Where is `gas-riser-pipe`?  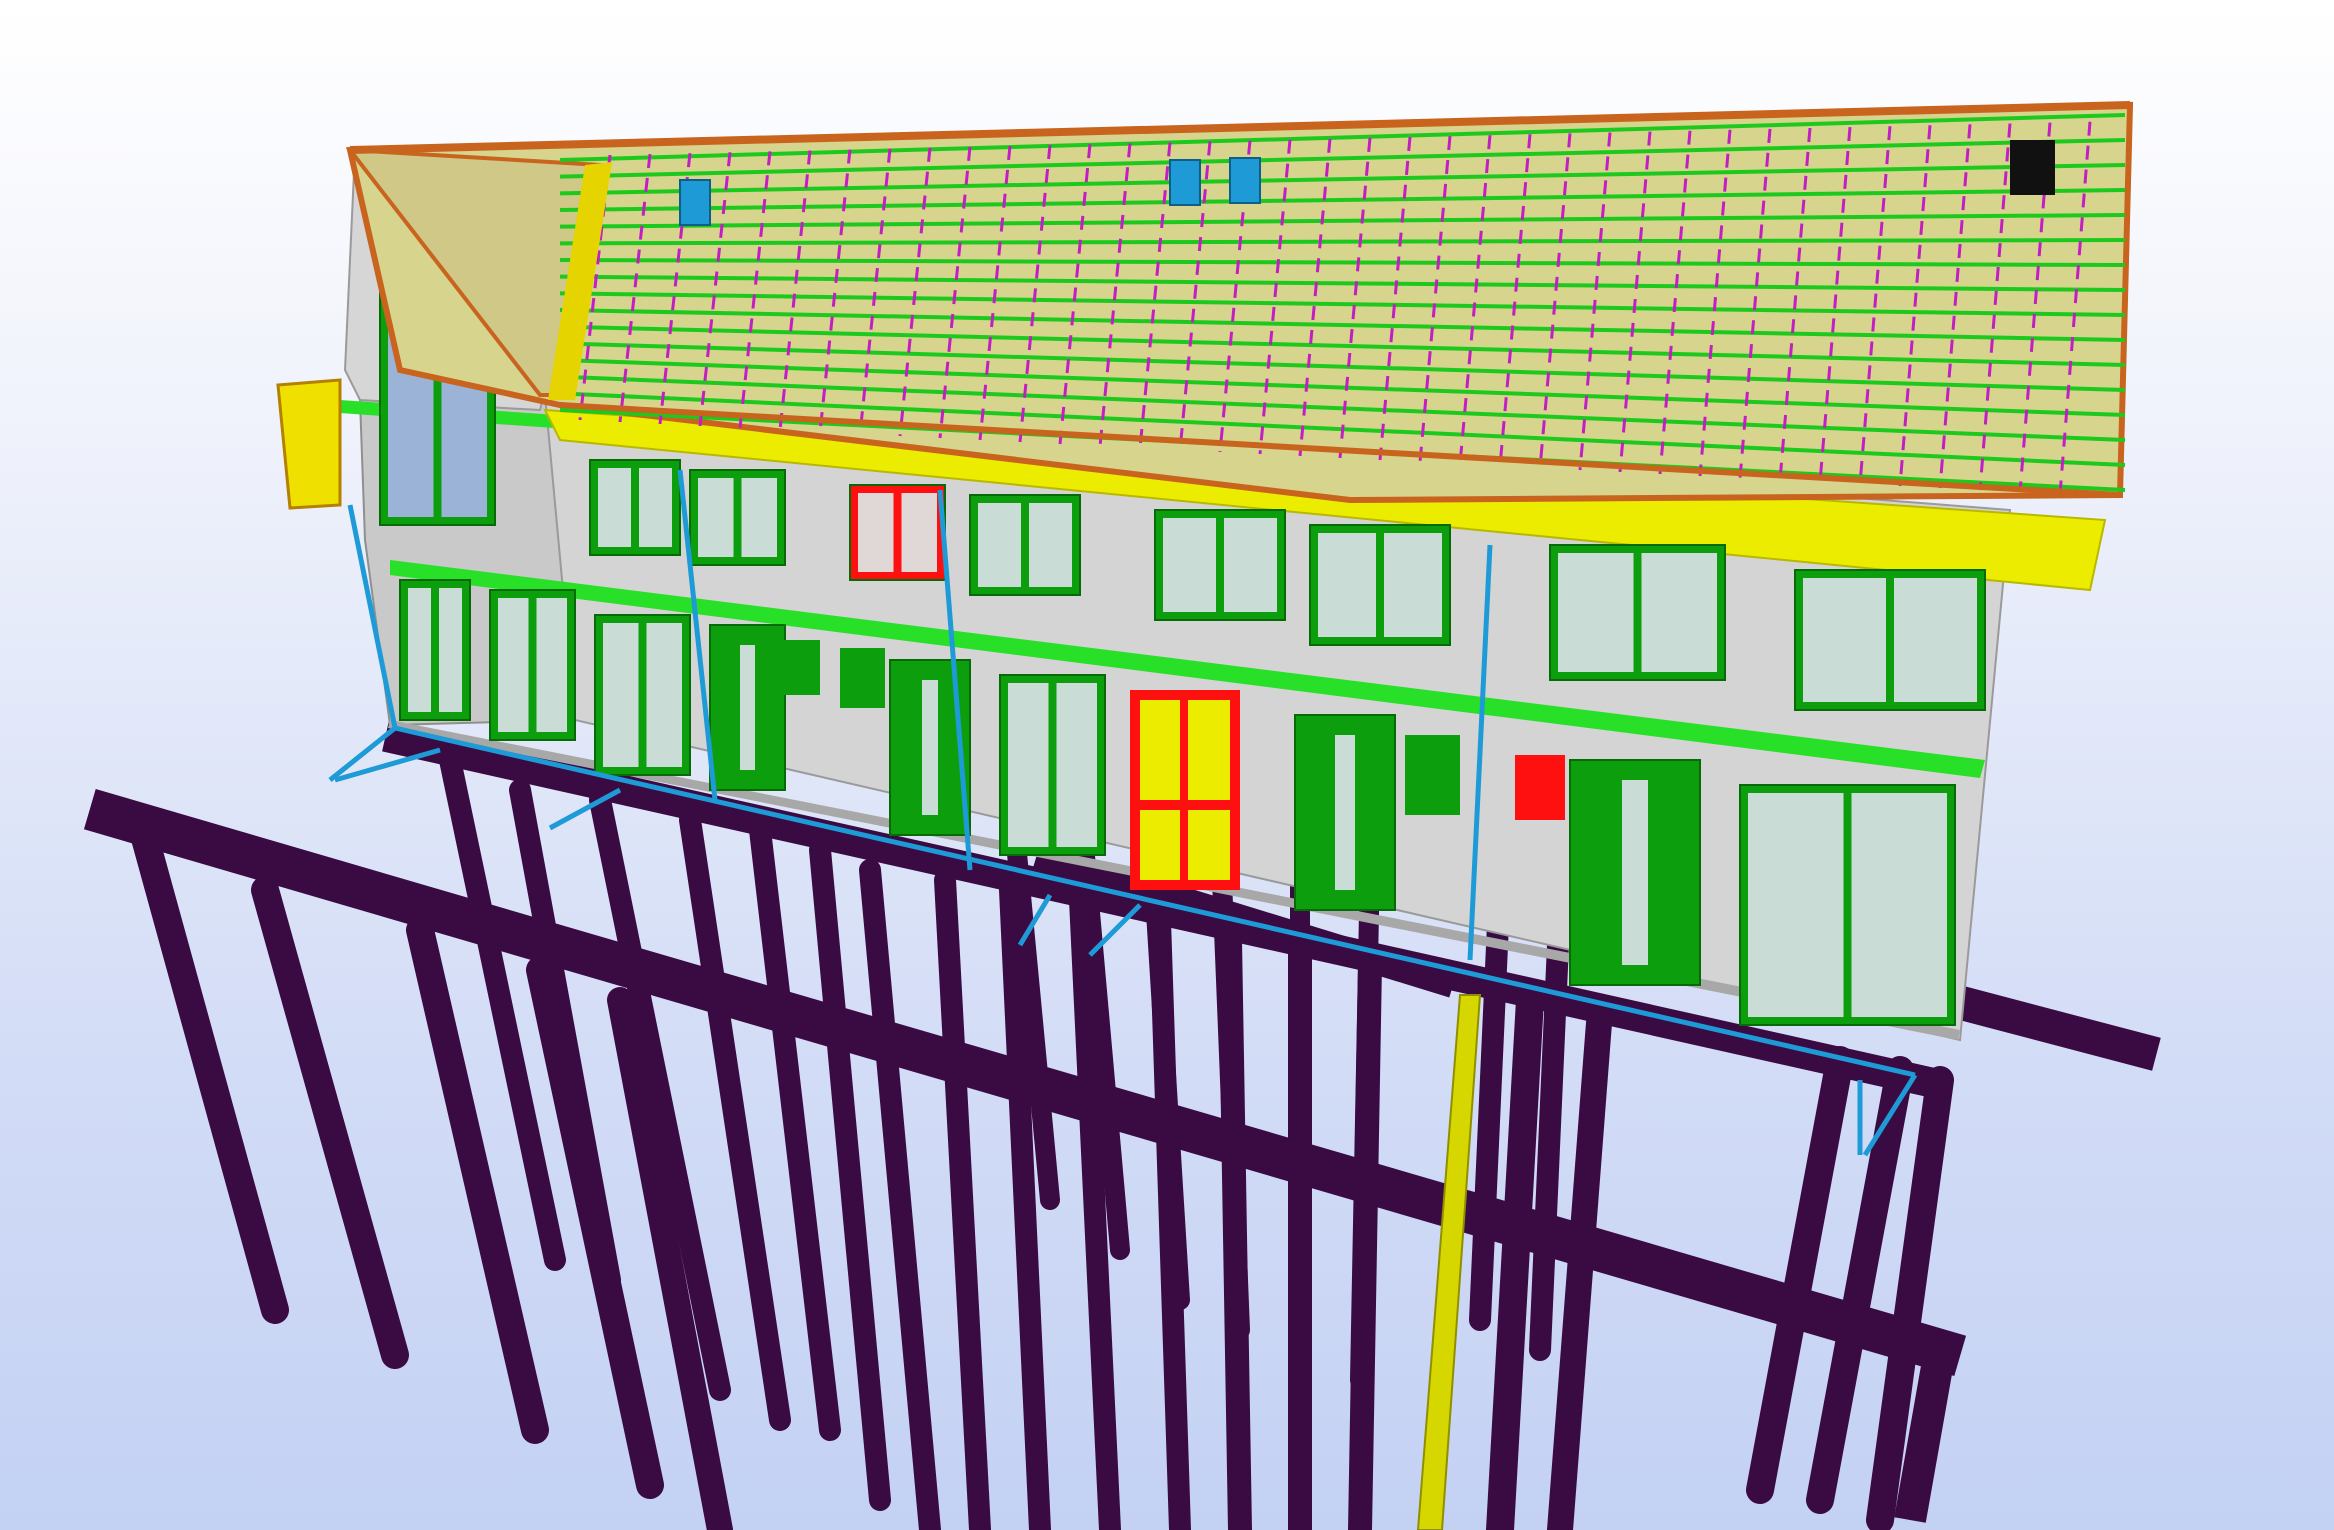 gas-riser-pipe is located at coordinates (1449, 1262).